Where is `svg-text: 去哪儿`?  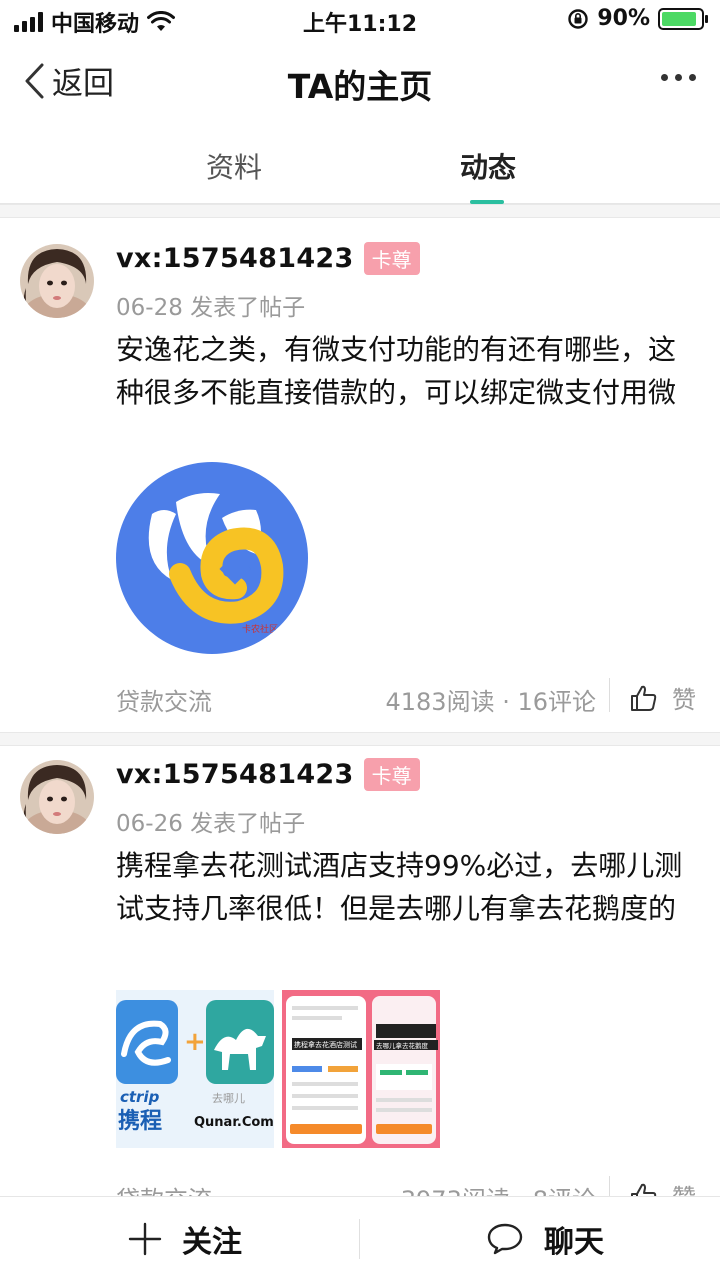
svg-text: 去哪儿 is located at coordinates (228, 1098).